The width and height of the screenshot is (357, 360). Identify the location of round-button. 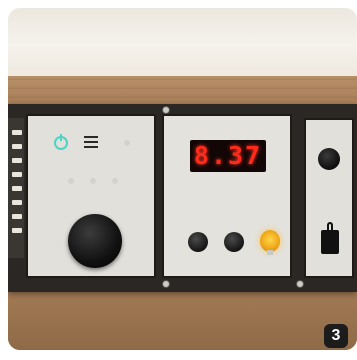
(329, 159).